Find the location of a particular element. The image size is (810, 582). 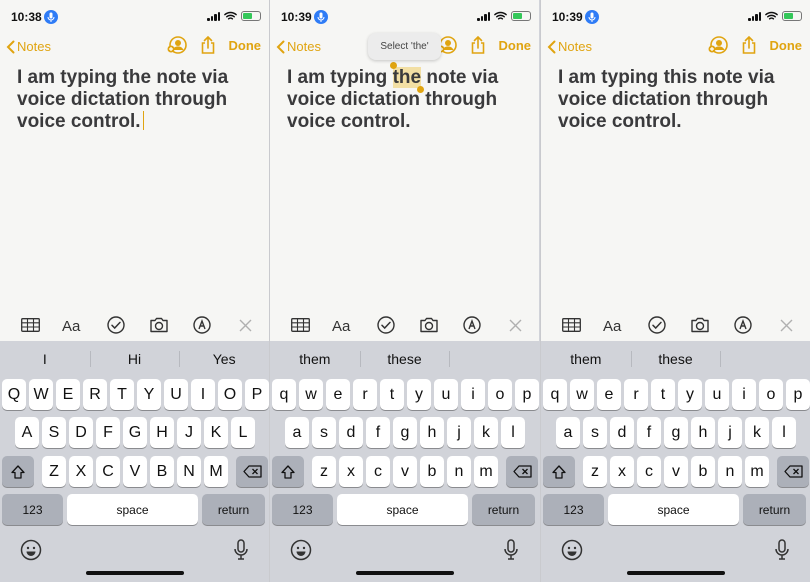

letter-key: o is located at coordinates (771, 394).